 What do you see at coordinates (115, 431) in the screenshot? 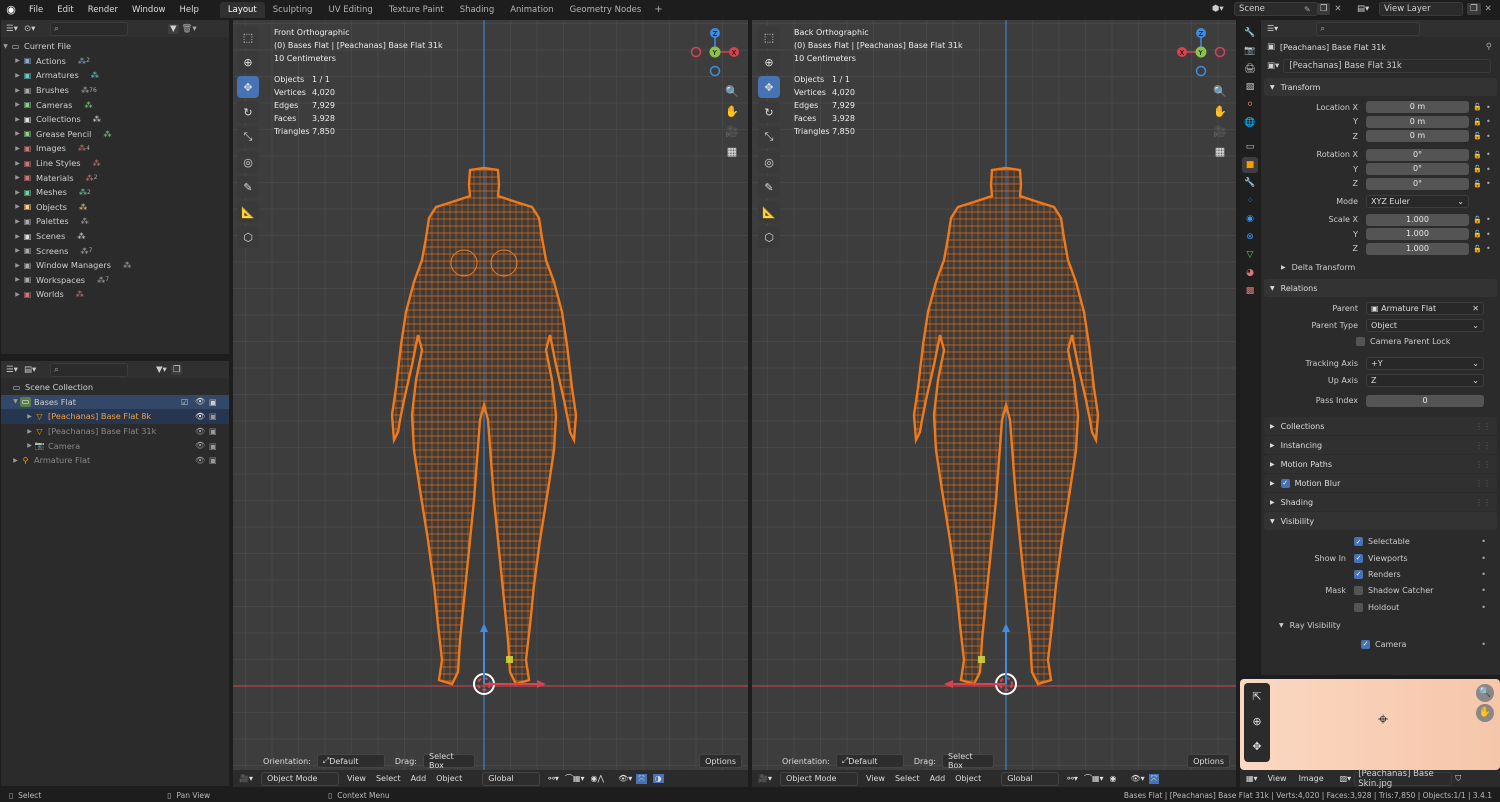
I see `outliner-object-row: ▶ ▽ [Peachanas] Base Flat 31k 👁 ▣` at bounding box center [115, 431].